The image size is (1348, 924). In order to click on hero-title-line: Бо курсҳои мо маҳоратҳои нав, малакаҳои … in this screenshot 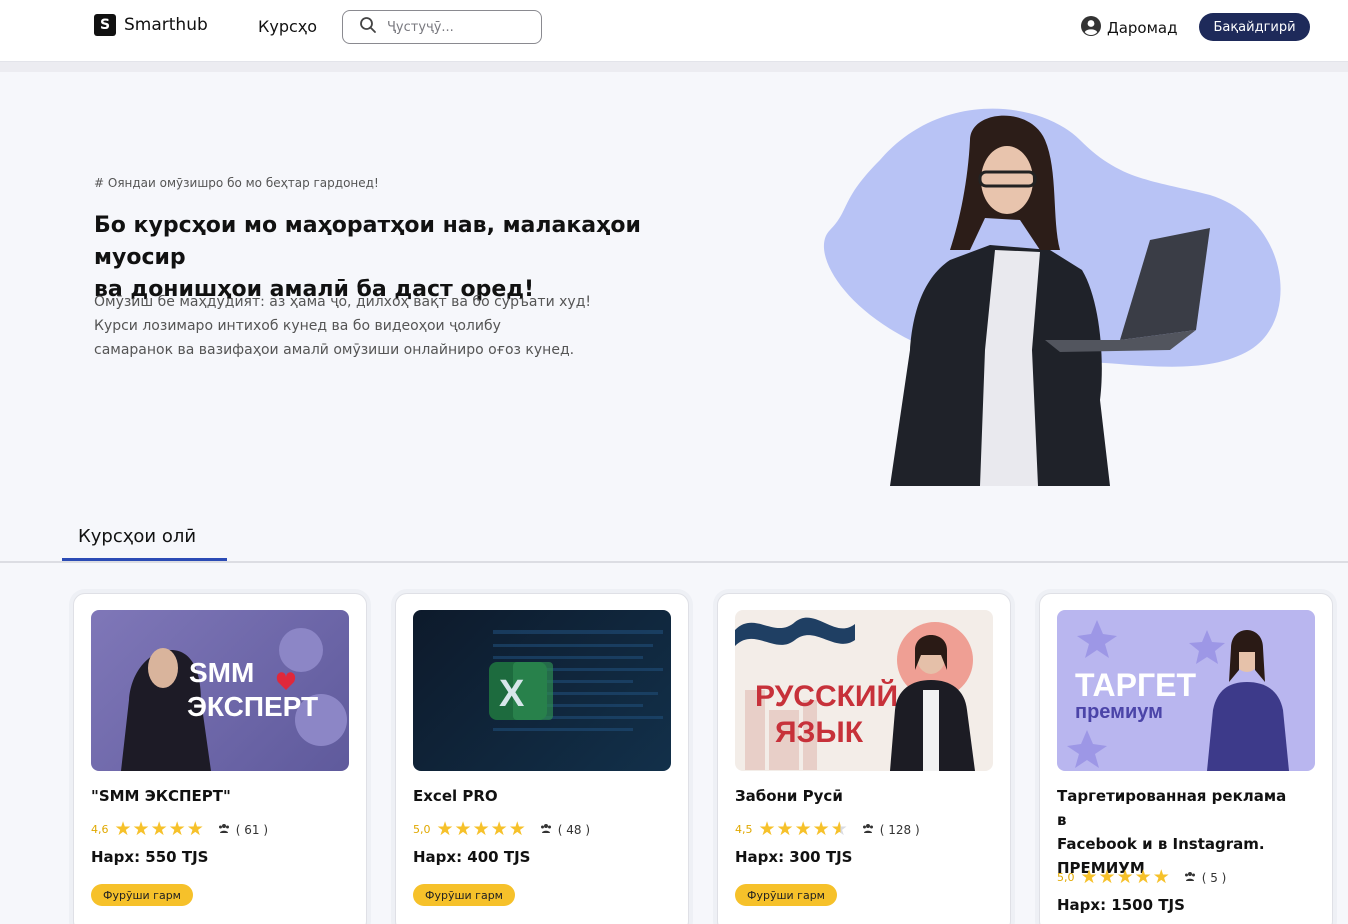, I will do `click(367, 241)`.